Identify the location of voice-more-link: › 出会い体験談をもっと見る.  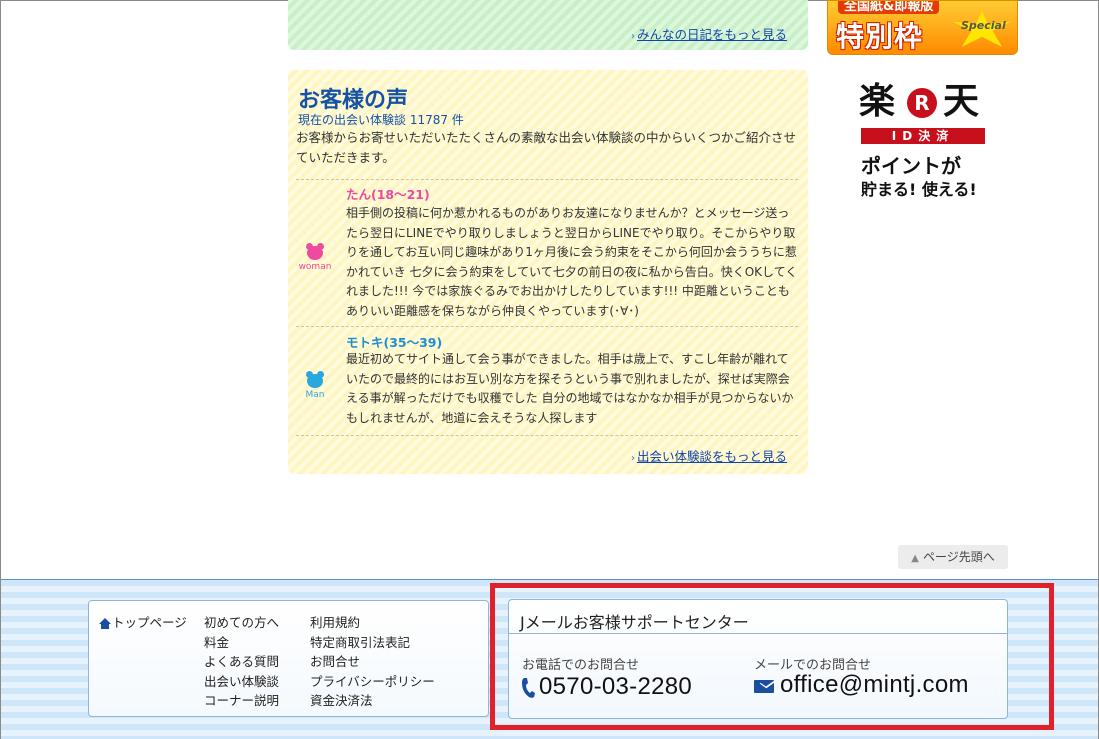
(709, 455).